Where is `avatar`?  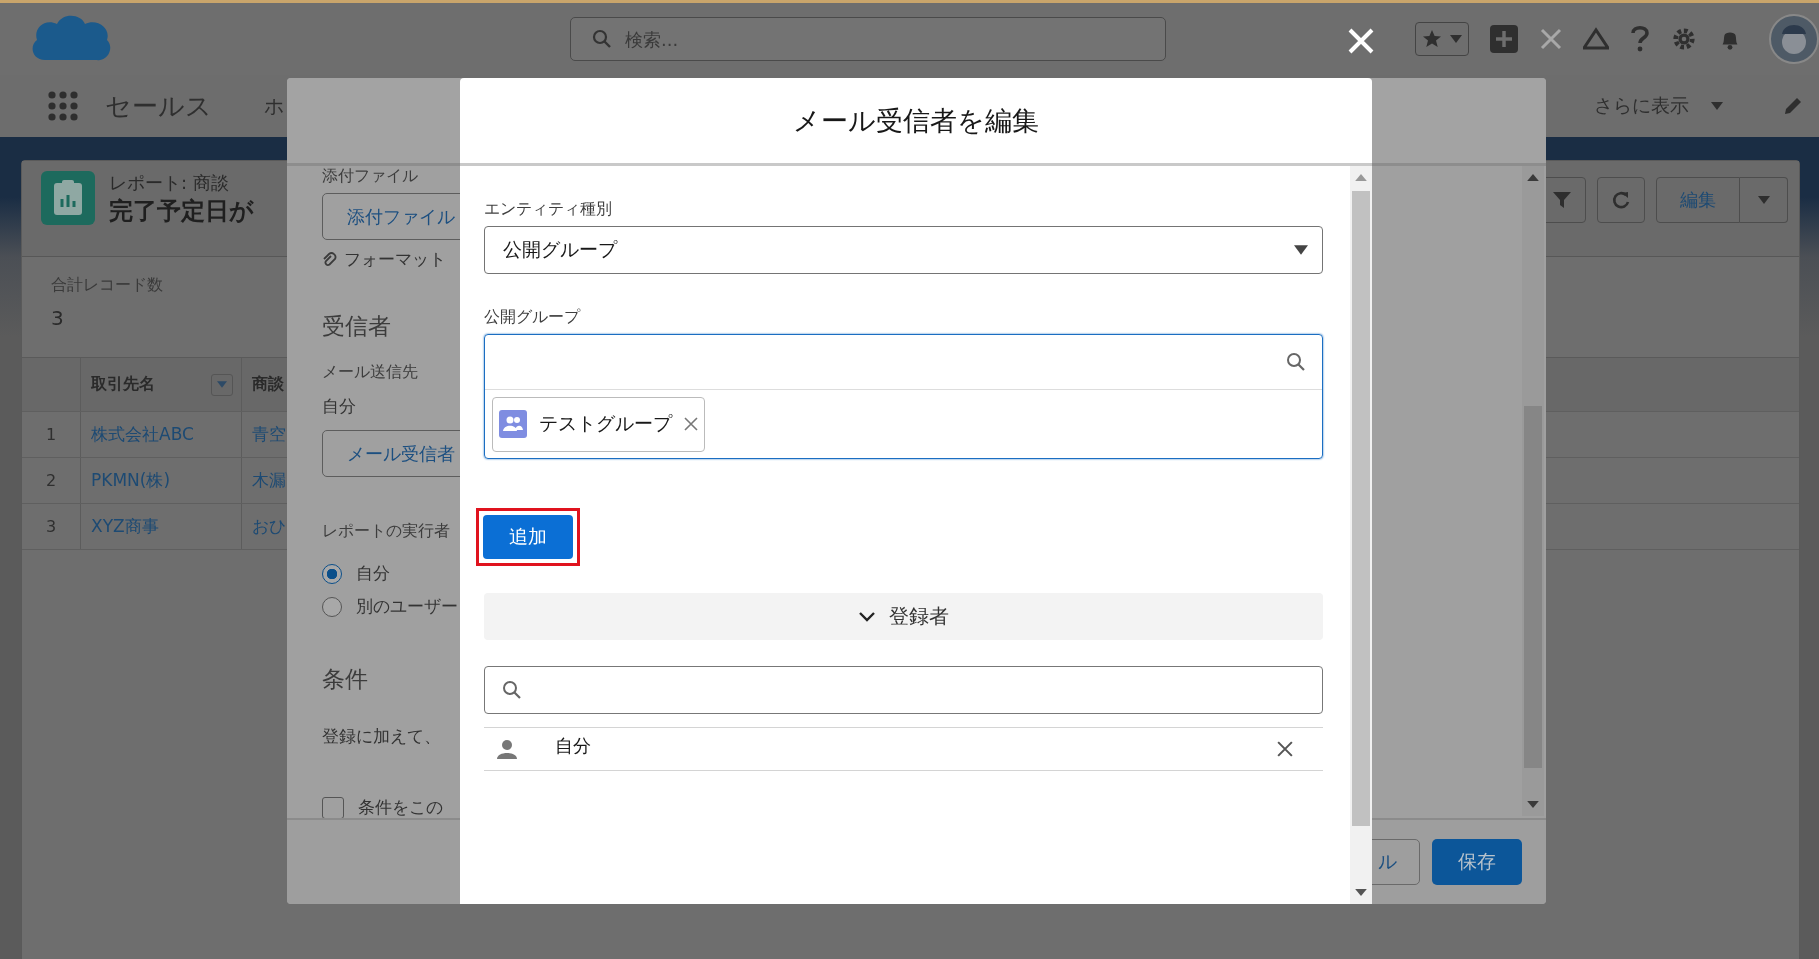
avatar is located at coordinates (1794, 39).